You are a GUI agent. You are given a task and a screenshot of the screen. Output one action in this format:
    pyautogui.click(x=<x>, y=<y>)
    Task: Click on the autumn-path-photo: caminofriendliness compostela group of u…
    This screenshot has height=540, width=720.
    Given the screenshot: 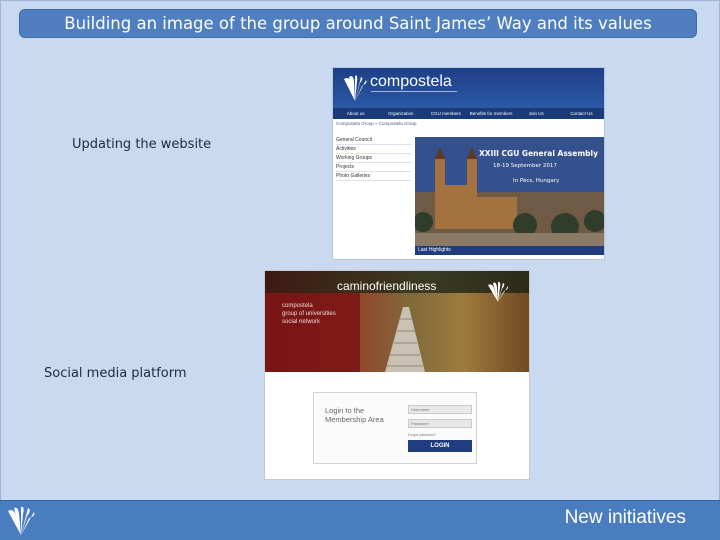 What is the action you would take?
    pyautogui.click(x=397, y=321)
    